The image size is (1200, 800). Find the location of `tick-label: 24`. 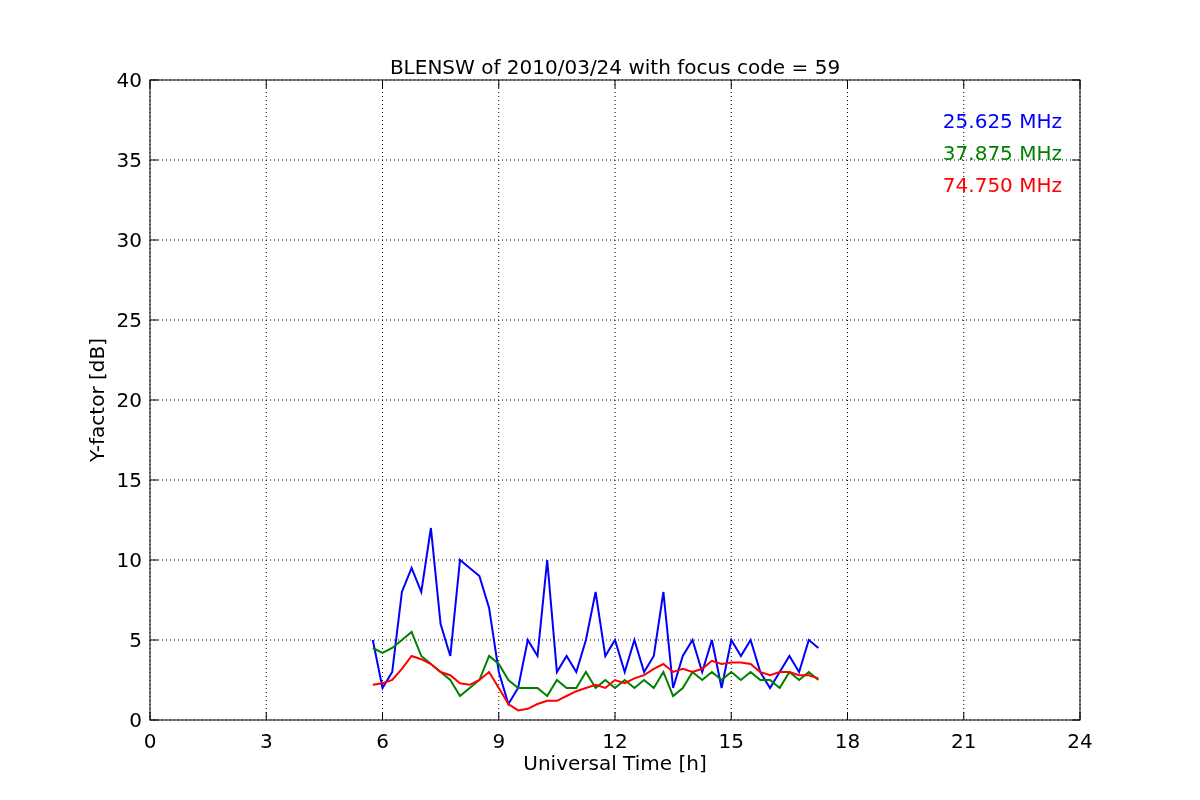

tick-label: 24 is located at coordinates (1080, 741).